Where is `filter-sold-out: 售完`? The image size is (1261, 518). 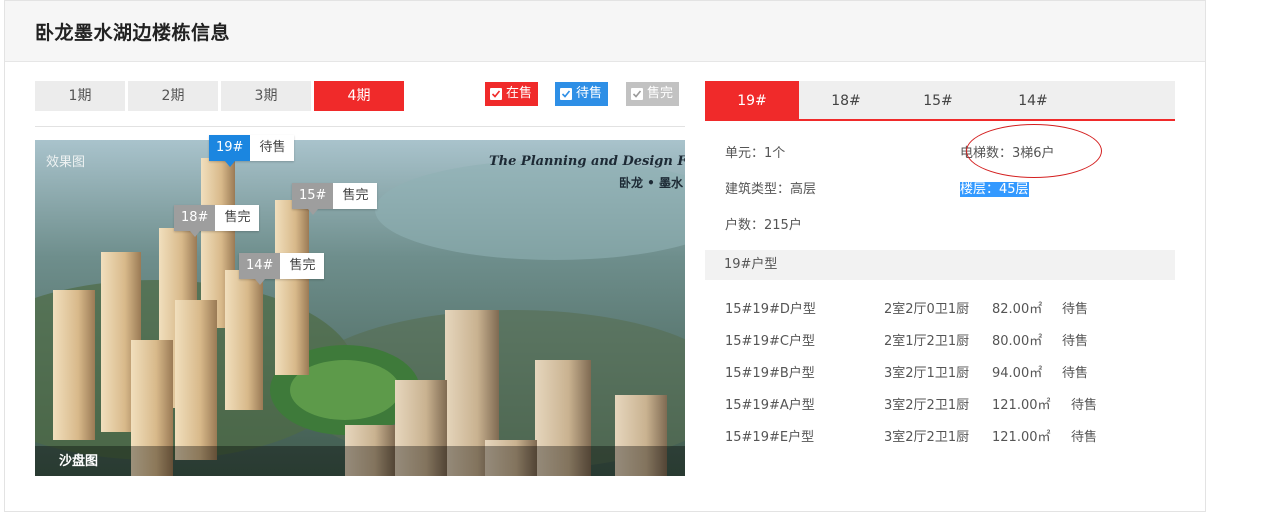 filter-sold-out: 售完 is located at coordinates (653, 94).